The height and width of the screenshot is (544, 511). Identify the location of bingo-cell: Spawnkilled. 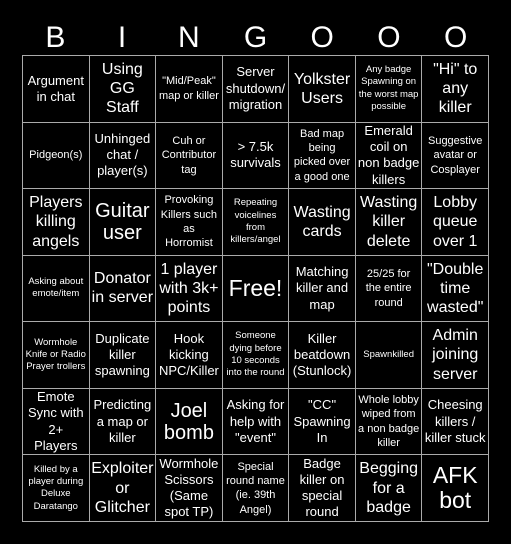
(389, 355).